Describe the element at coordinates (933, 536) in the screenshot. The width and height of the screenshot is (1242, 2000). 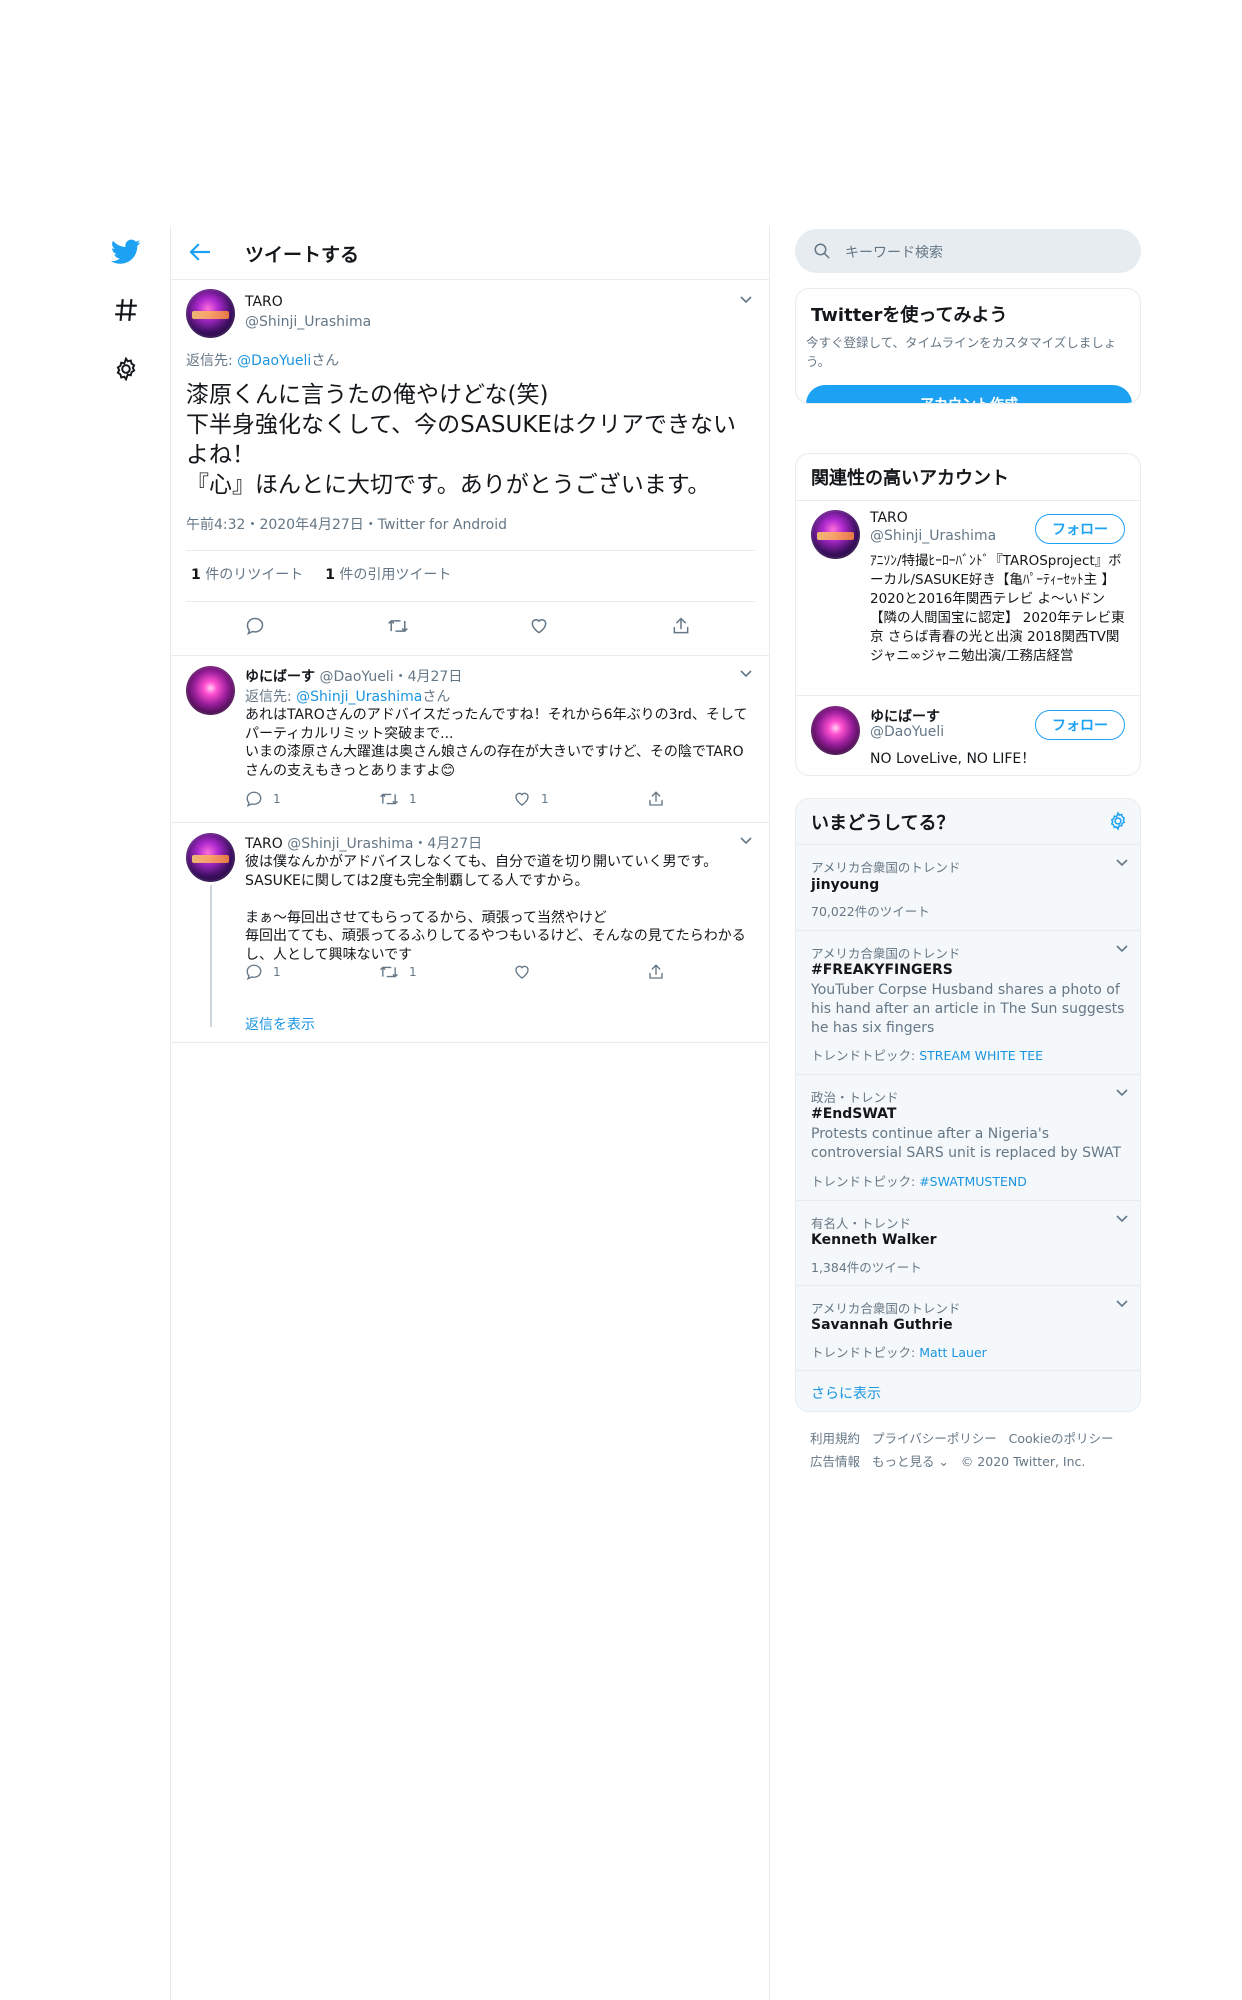
I see `account-handle: @Shinji_Urashima` at that location.